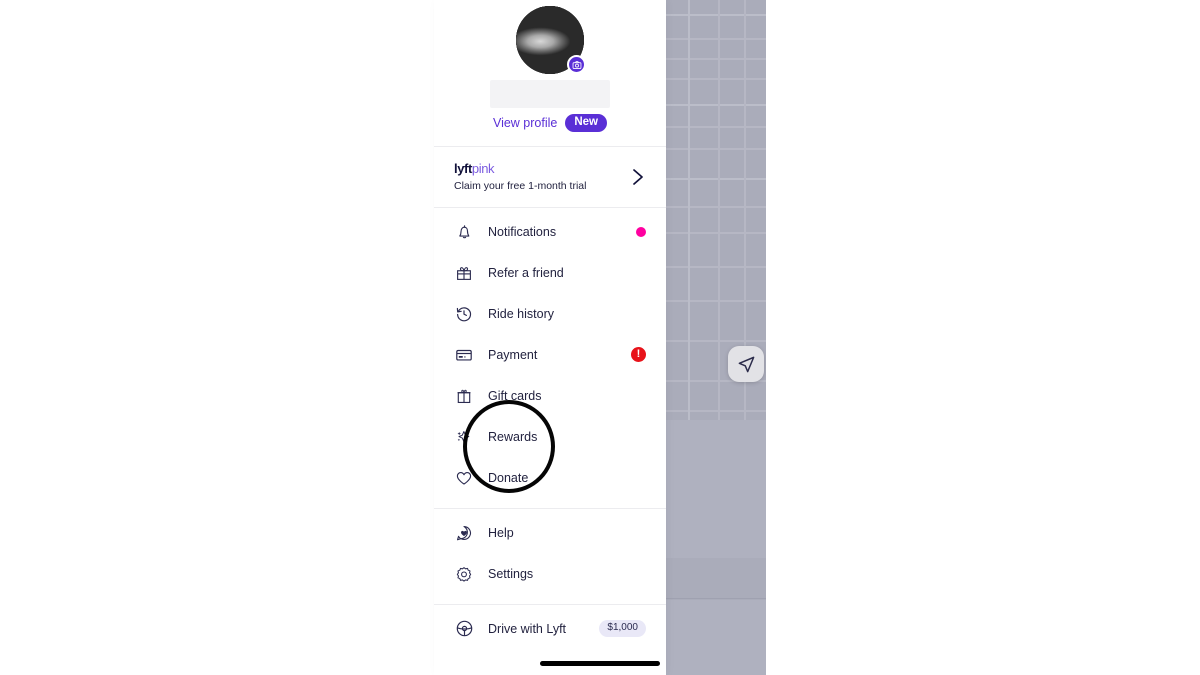 Image resolution: width=1200 pixels, height=675 pixels. I want to click on profile-links: View profile New, so click(550, 123).